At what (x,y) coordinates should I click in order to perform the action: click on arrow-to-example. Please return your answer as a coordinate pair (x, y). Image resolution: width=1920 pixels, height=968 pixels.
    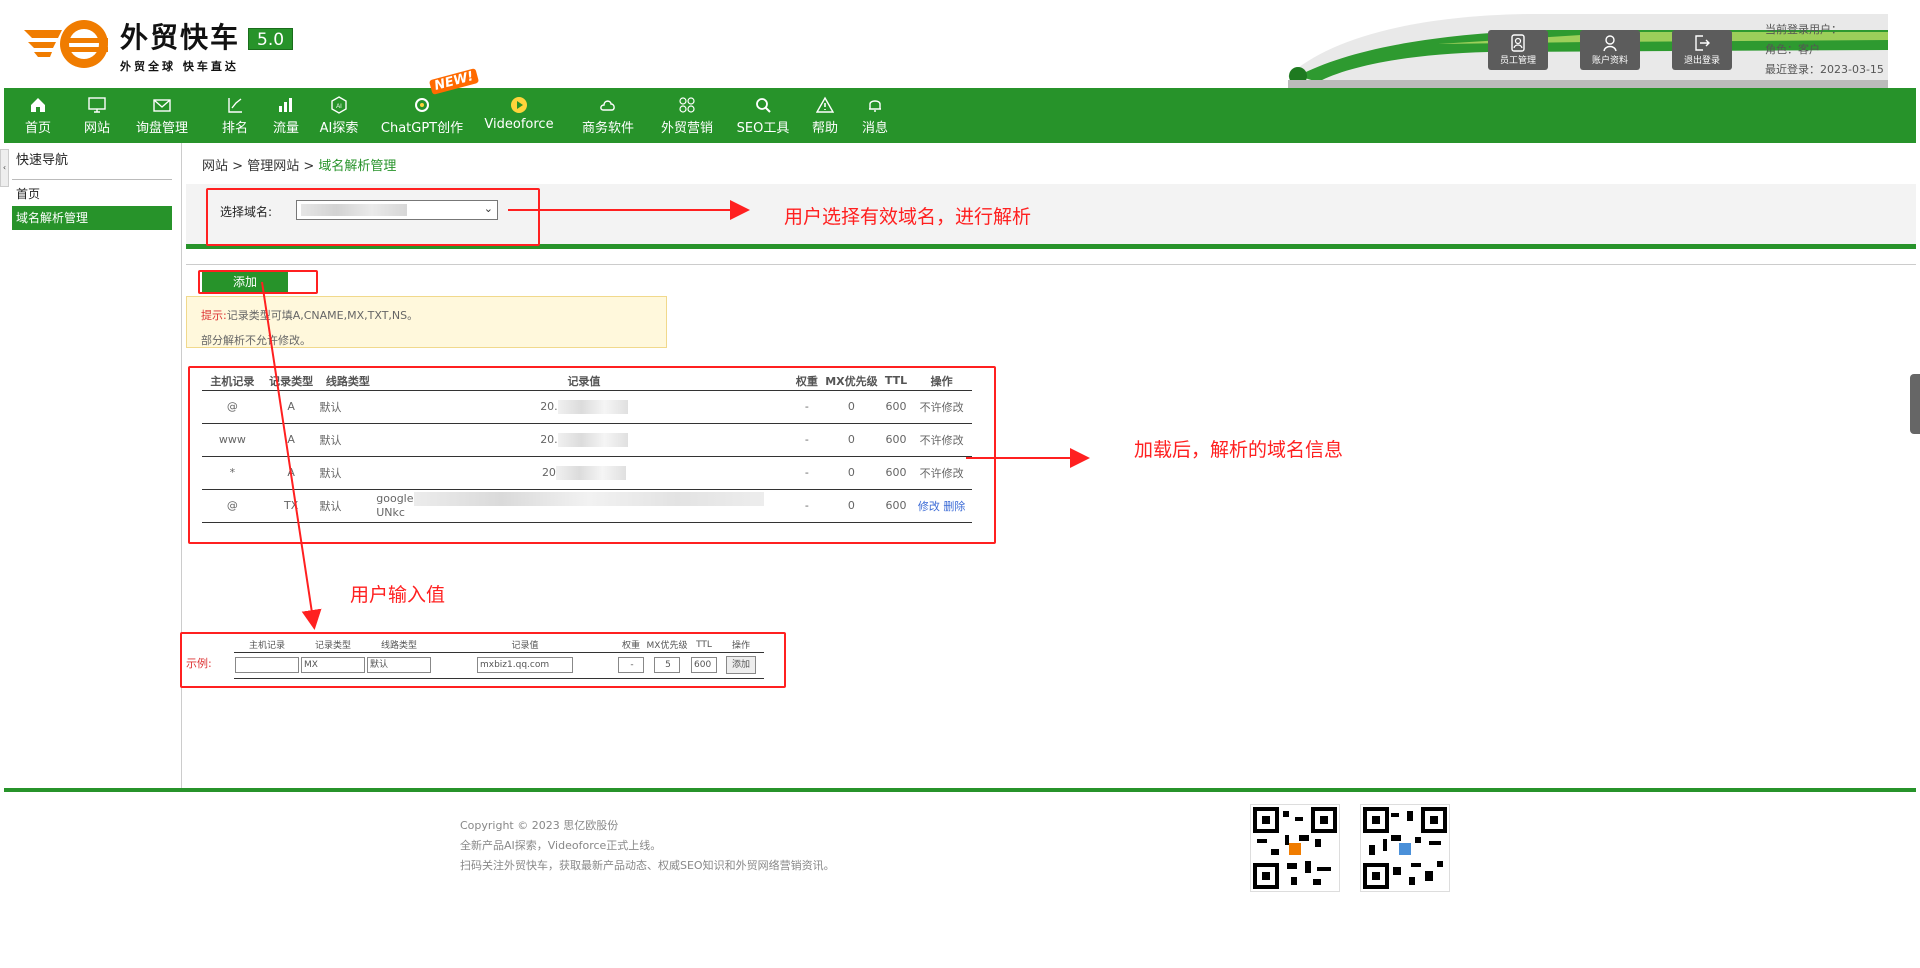
    Looking at the image, I should click on (291, 455).